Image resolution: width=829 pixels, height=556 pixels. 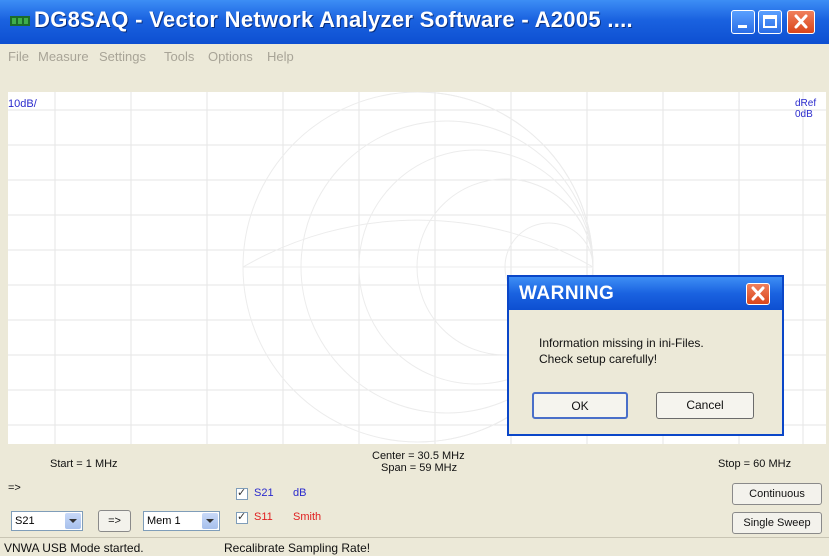 What do you see at coordinates (414, 56) in the screenshot?
I see `menu-bar: File Measure Settings Tools Options Help` at bounding box center [414, 56].